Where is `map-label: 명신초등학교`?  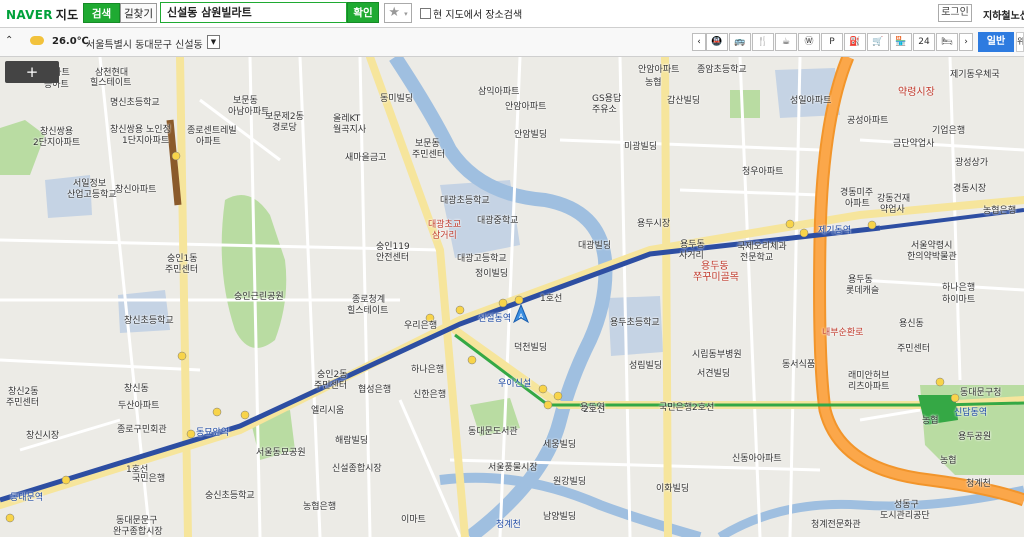
map-label: 명신초등학교 is located at coordinates (135, 101).